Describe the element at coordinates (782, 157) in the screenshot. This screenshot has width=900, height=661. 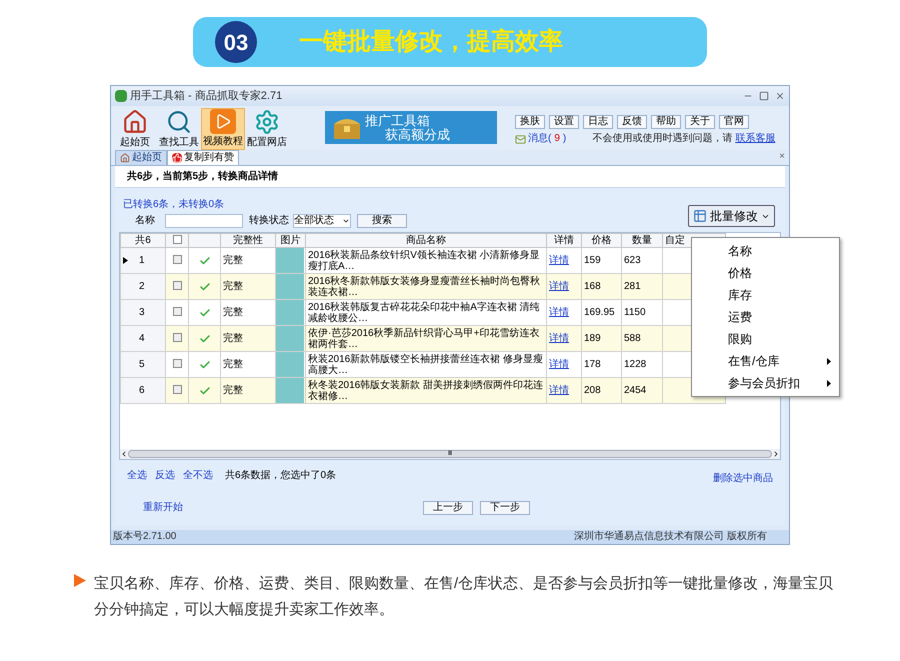
I see `close-tab-button: ×` at that location.